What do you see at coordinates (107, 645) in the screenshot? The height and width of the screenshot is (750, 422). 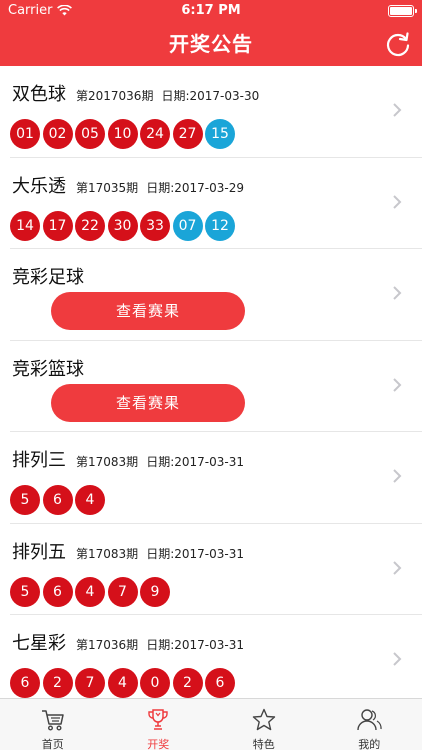 I see `lottery-issue: 第17036期` at bounding box center [107, 645].